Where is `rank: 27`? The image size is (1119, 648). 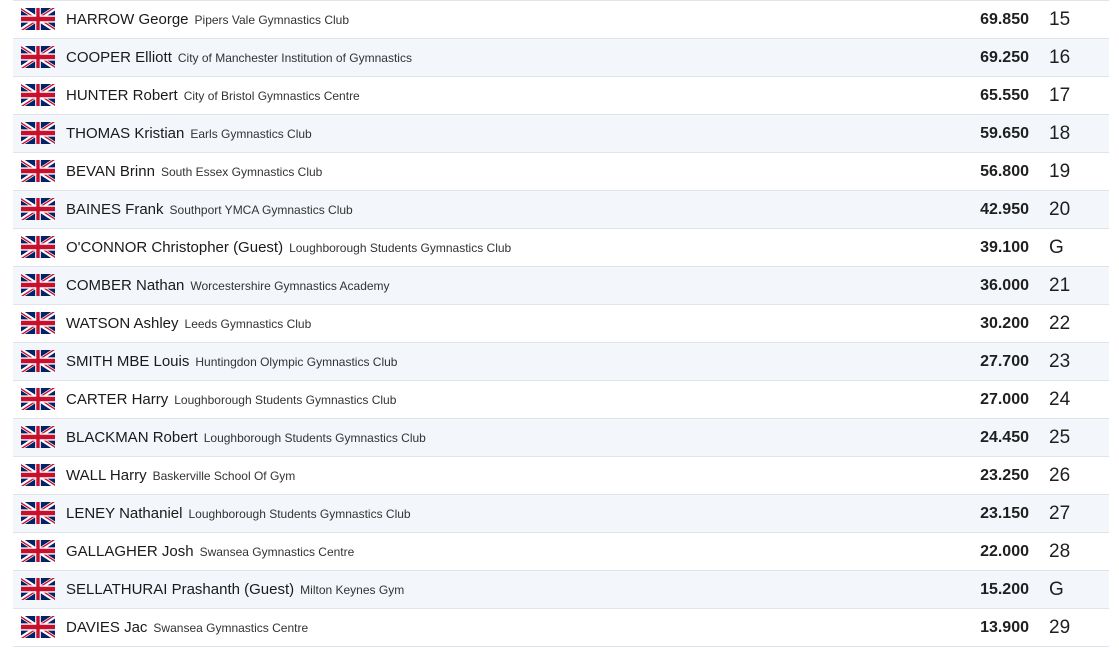 rank: 27 is located at coordinates (1060, 513).